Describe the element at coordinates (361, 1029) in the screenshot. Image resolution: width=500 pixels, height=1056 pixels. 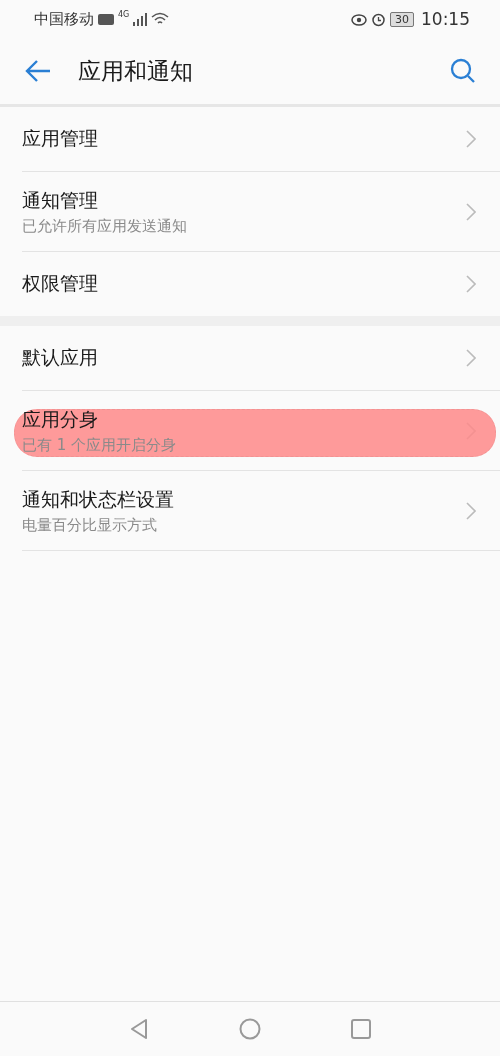
I see `recents-square-icon` at that location.